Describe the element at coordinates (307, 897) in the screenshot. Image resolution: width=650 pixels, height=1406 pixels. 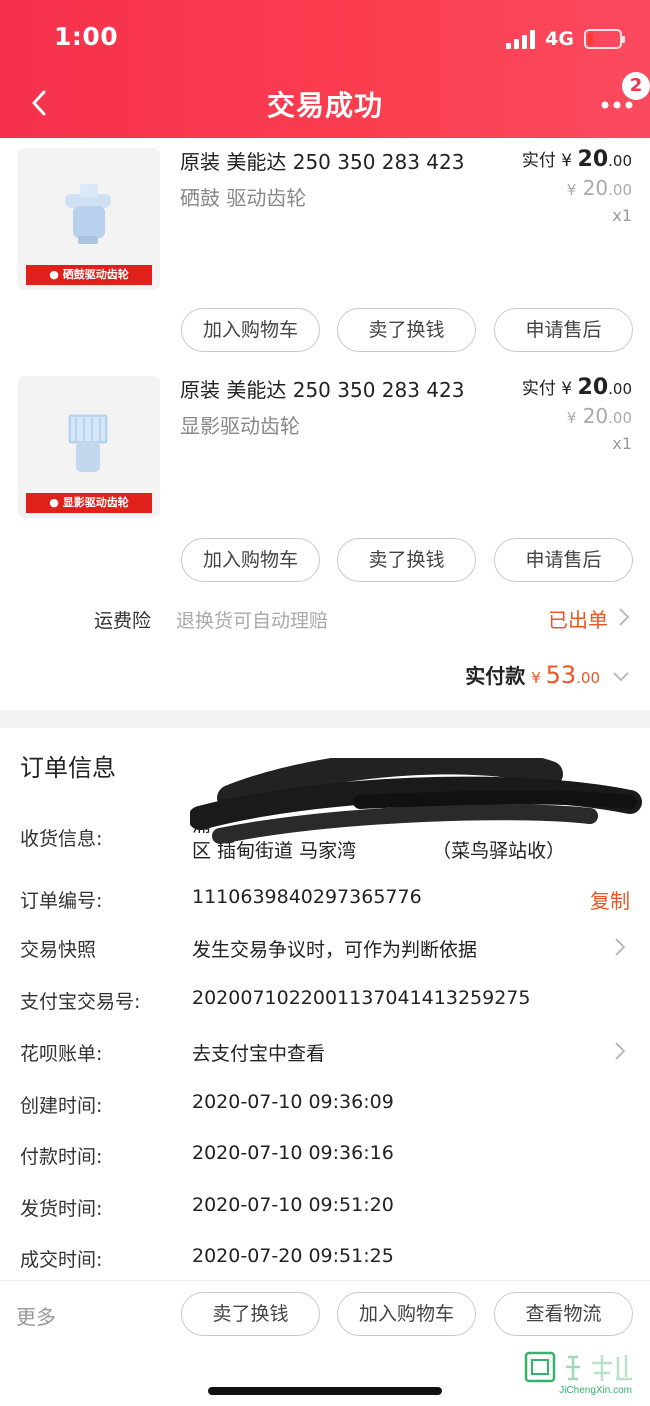
I see `order-number-value: 1110639840297365776` at that location.